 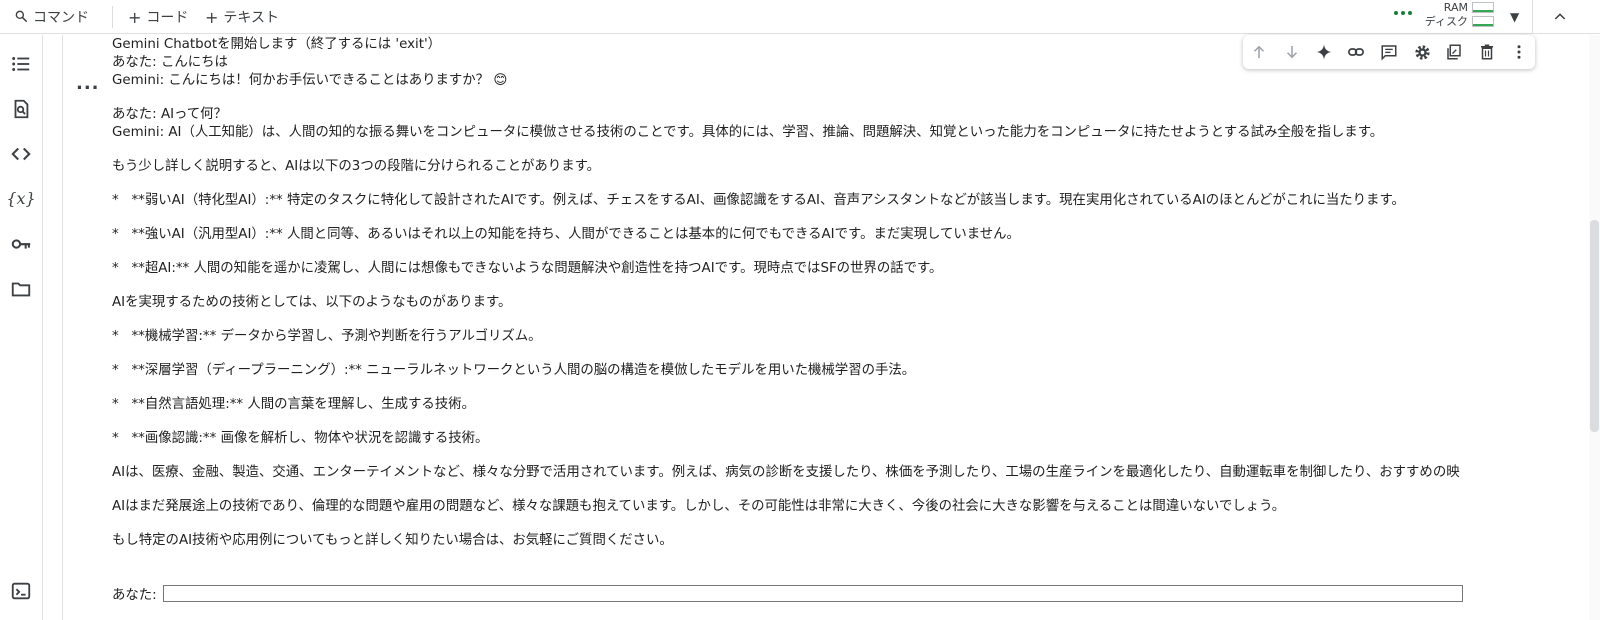 What do you see at coordinates (1356, 52) in the screenshot?
I see `link-icon` at bounding box center [1356, 52].